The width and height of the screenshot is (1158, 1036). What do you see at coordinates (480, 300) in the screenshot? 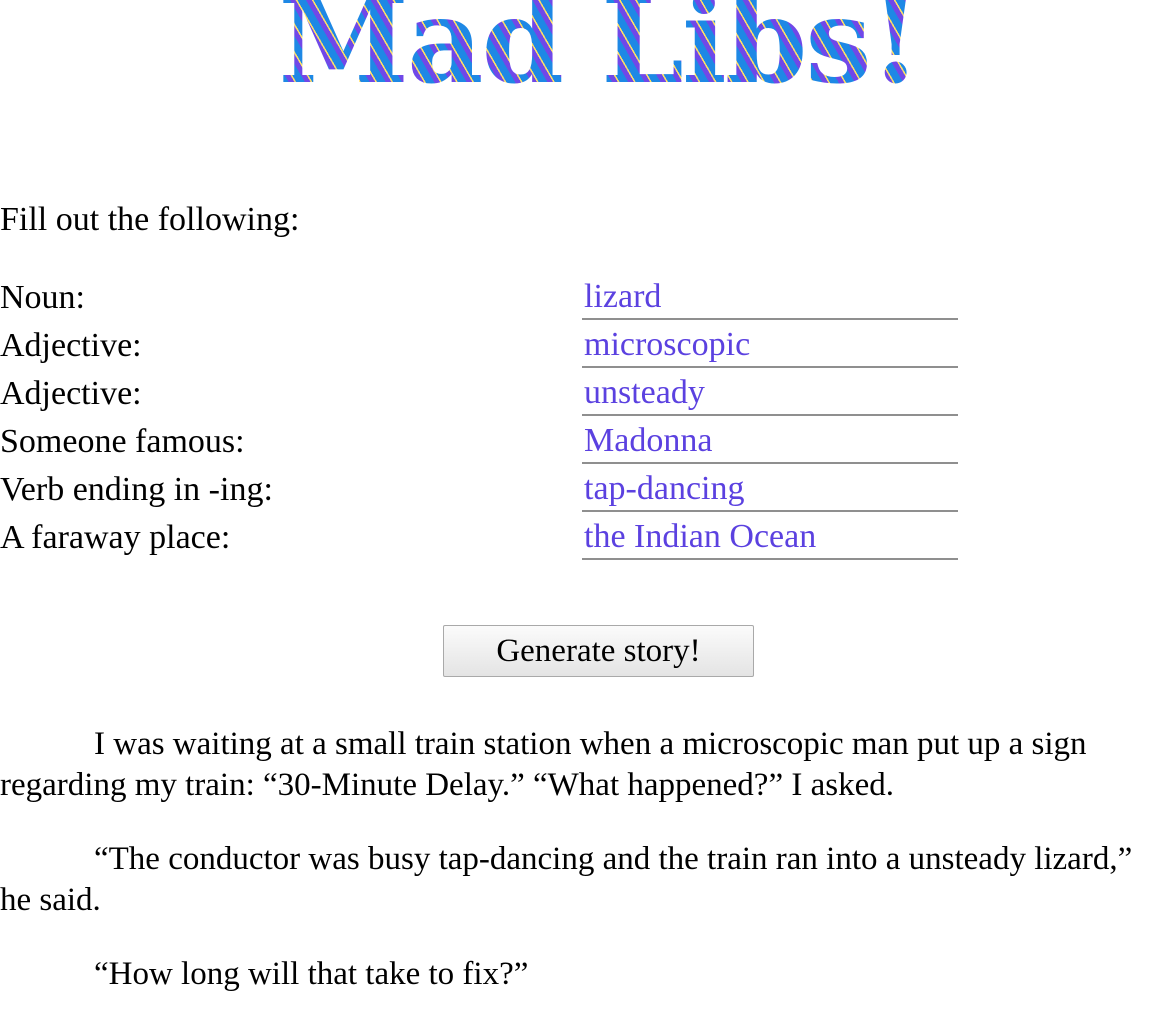
I see `form-row-noun: Noun:` at bounding box center [480, 300].